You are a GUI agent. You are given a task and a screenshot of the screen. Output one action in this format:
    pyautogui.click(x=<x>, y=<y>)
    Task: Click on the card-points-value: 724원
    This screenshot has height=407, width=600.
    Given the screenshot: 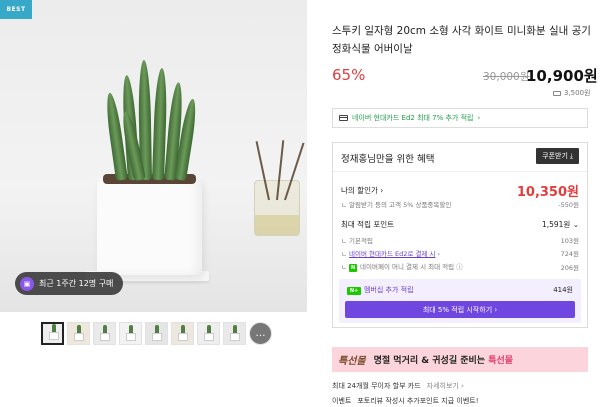 What is the action you would take?
    pyautogui.click(x=569, y=254)
    